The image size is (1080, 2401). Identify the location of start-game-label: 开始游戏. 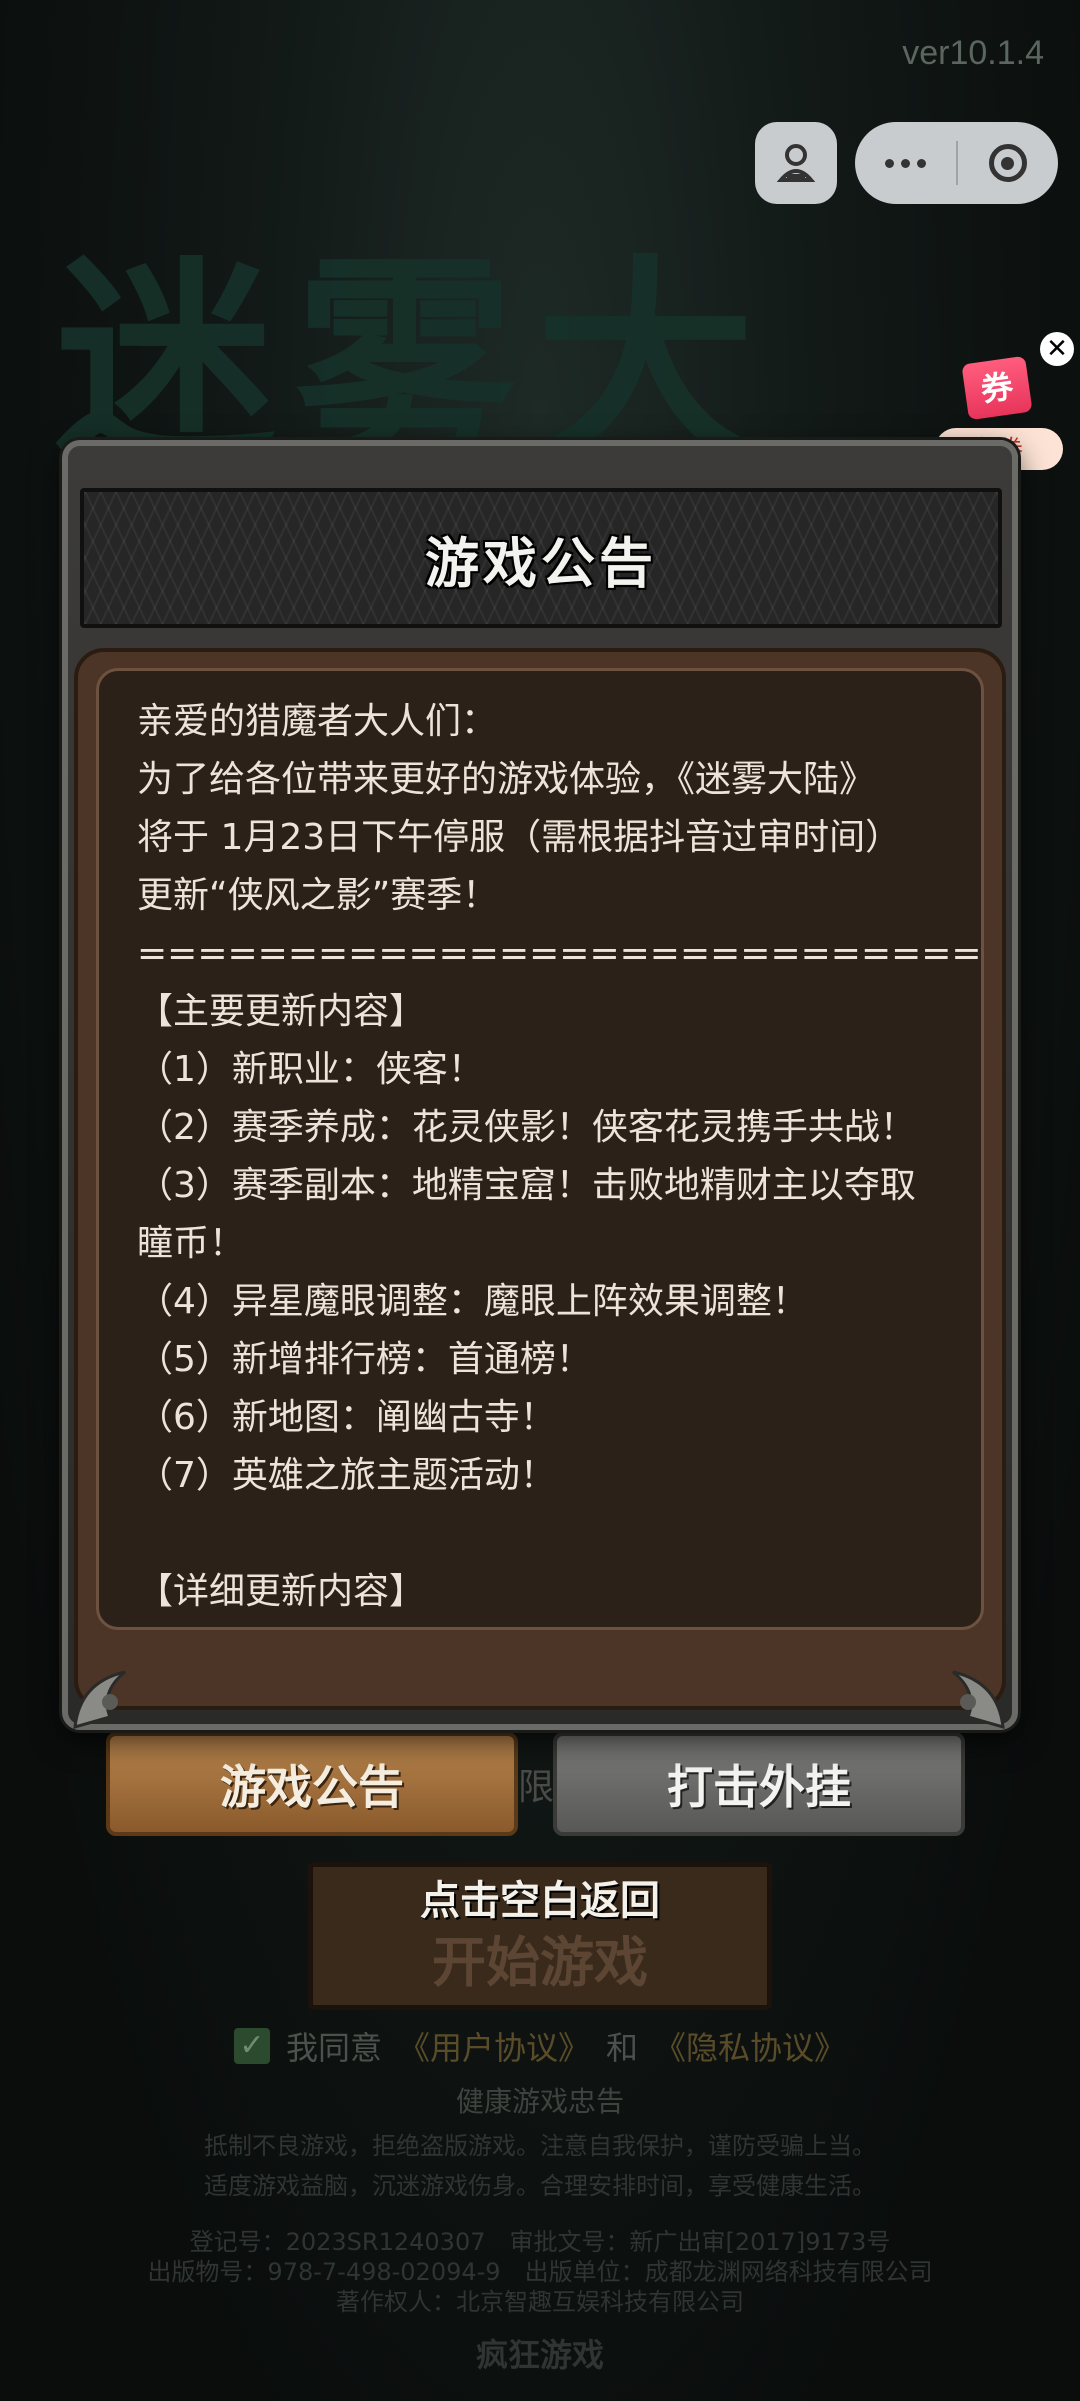
(540, 1962).